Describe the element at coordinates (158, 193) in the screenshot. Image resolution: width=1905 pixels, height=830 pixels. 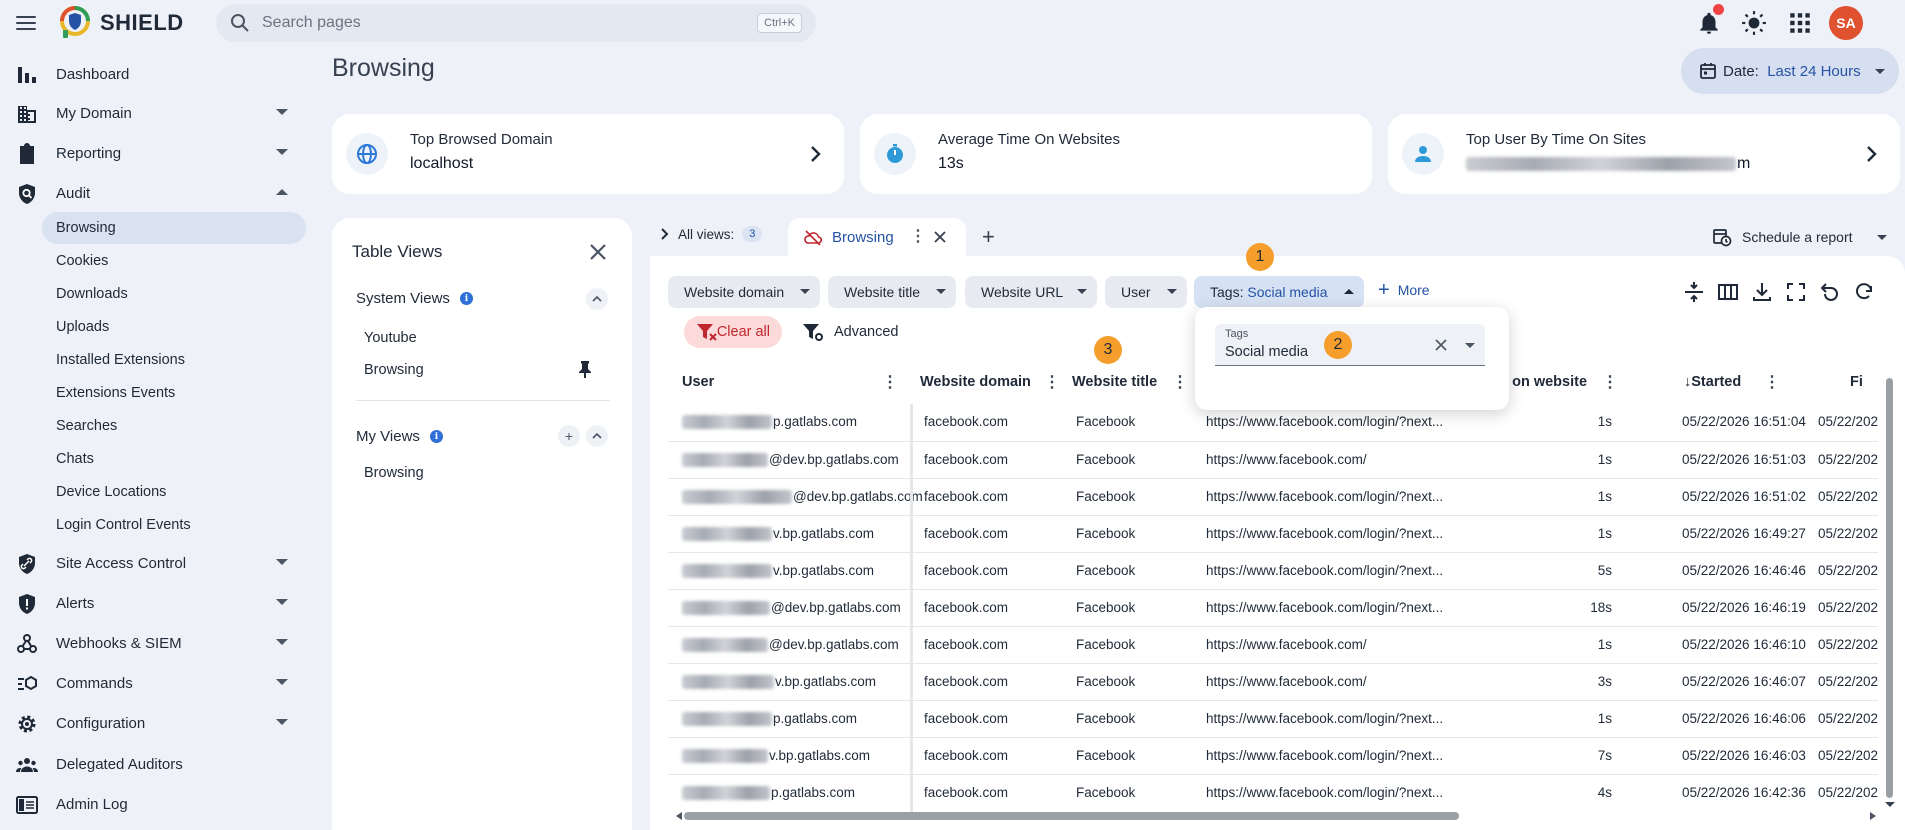
I see `sidebar-item-audit: Audit` at that location.